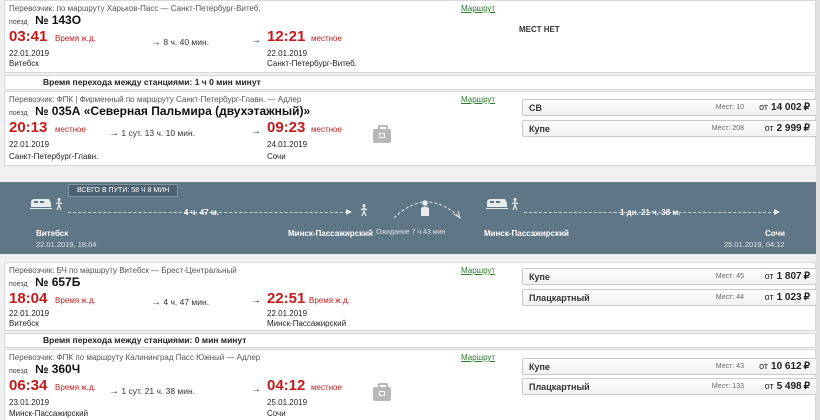 The width and height of the screenshot is (820, 420). What do you see at coordinates (669, 128) in the screenshot?
I see `fare-option-kupe: Купе Мест: 208 от 2 999 ₽` at bounding box center [669, 128].